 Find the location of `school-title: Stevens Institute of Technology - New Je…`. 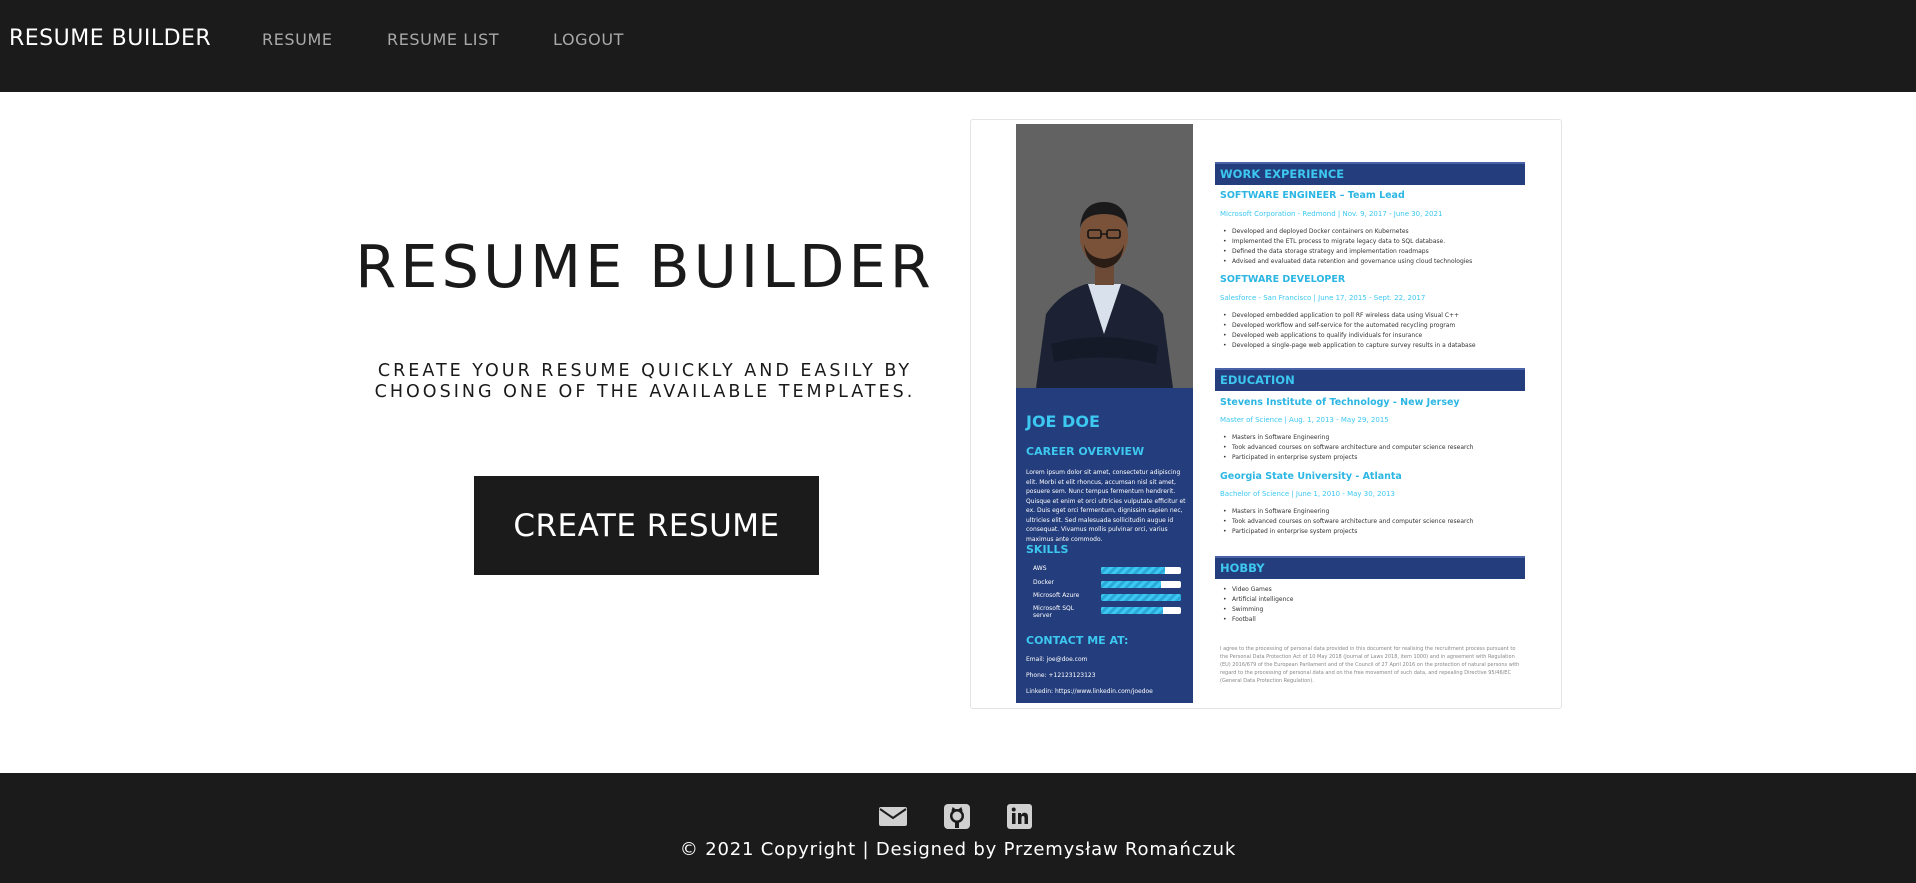

school-title: Stevens Institute of Technology - New Je… is located at coordinates (1340, 402).